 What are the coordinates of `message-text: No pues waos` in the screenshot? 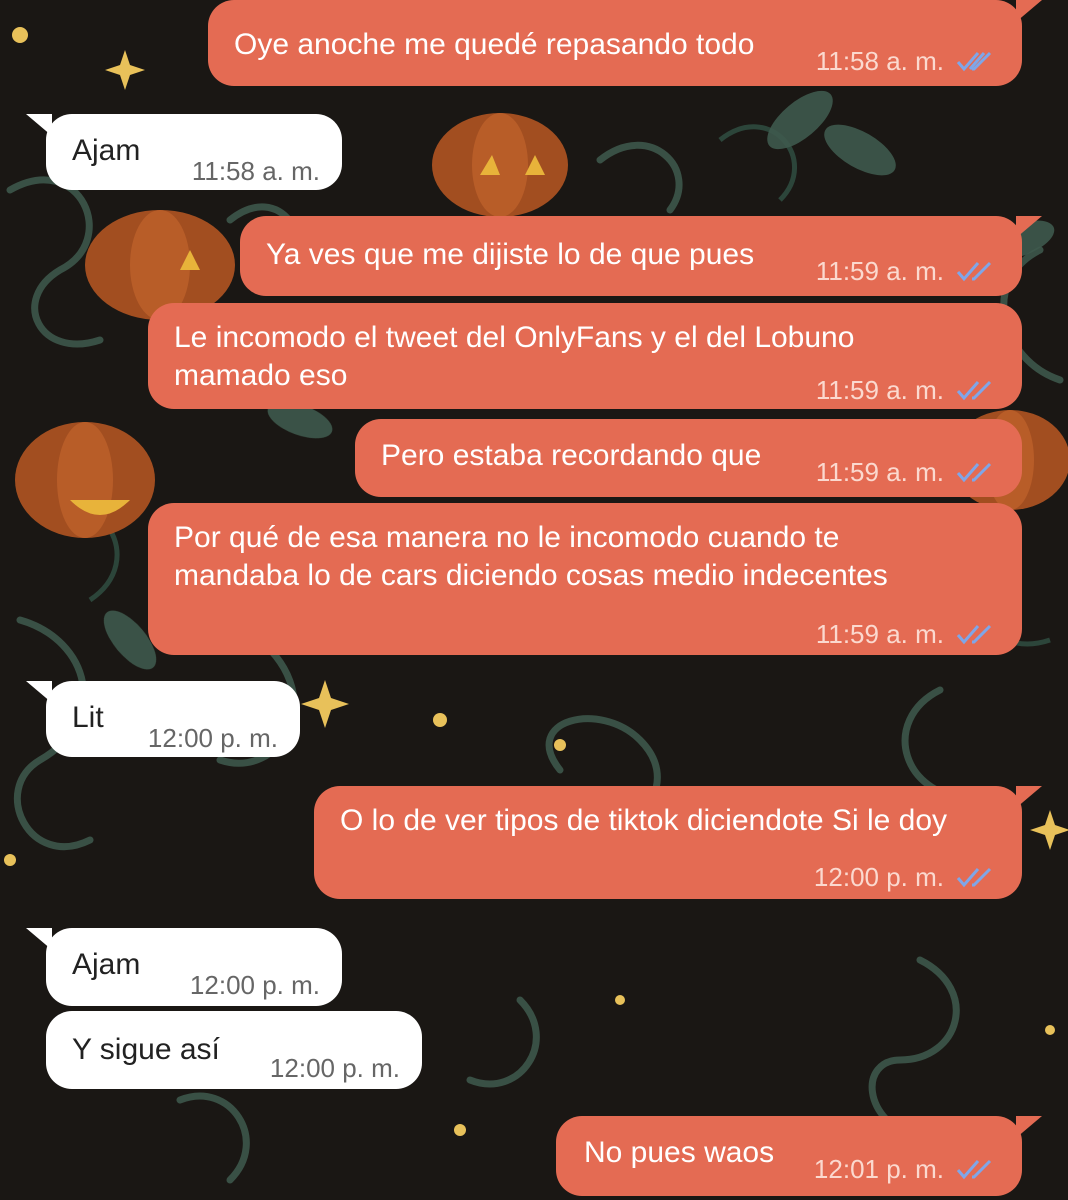 It's located at (679, 1152).